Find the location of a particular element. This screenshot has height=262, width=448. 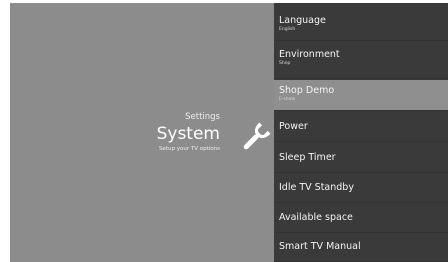

menu-item-label: Idle TV Standby is located at coordinates (316, 187).